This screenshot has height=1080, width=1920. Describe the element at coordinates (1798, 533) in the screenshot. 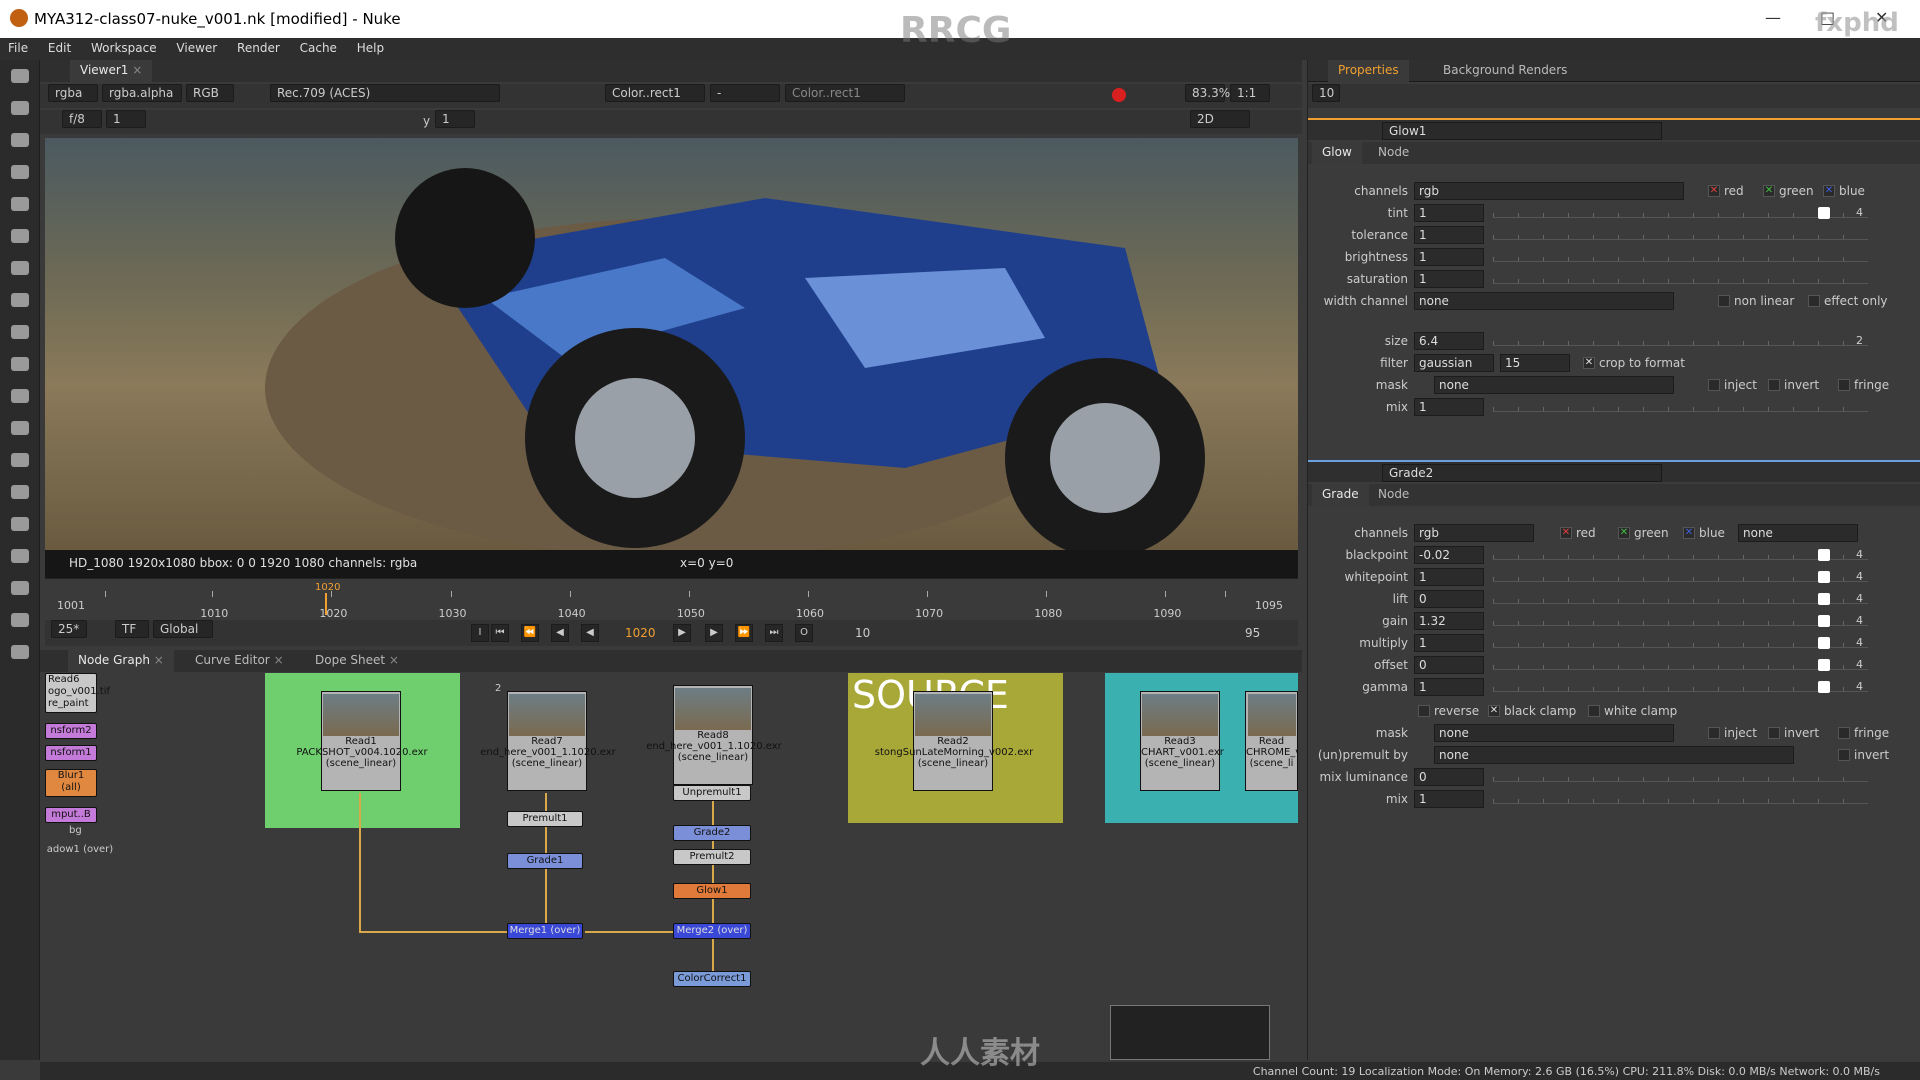

I see `grade-alpha-select: none` at that location.